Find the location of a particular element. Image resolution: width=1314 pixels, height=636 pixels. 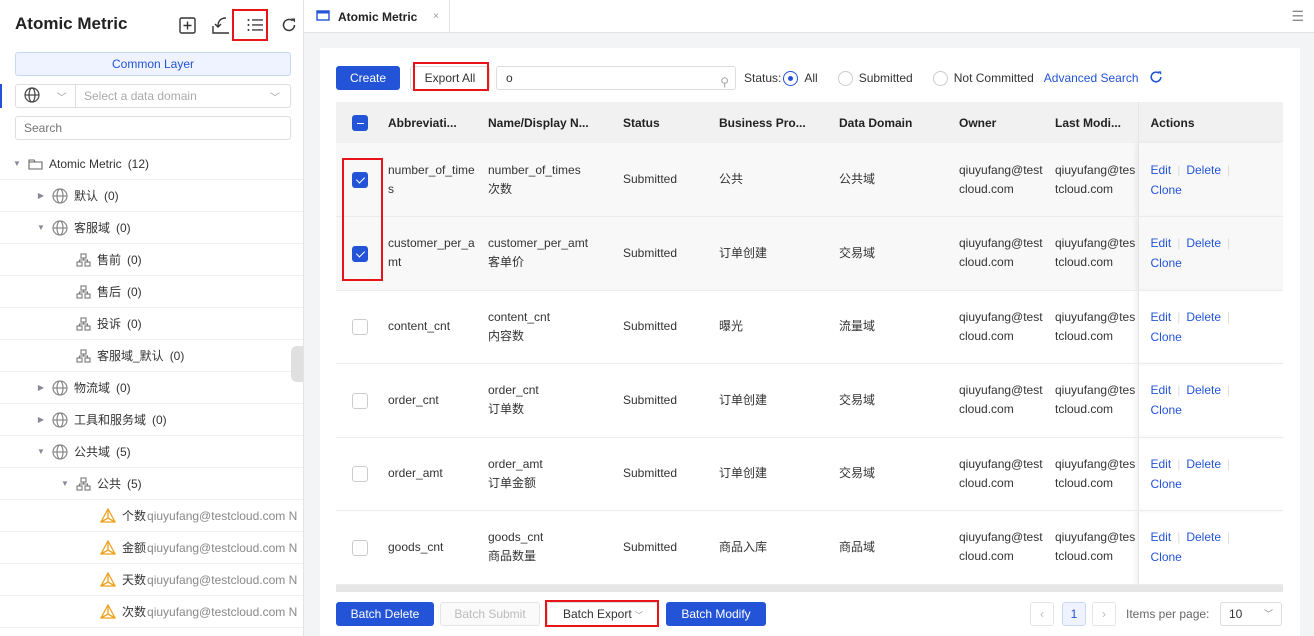

tree-node: 金额 qiuyufang@testcloud.com N is located at coordinates (151, 548).